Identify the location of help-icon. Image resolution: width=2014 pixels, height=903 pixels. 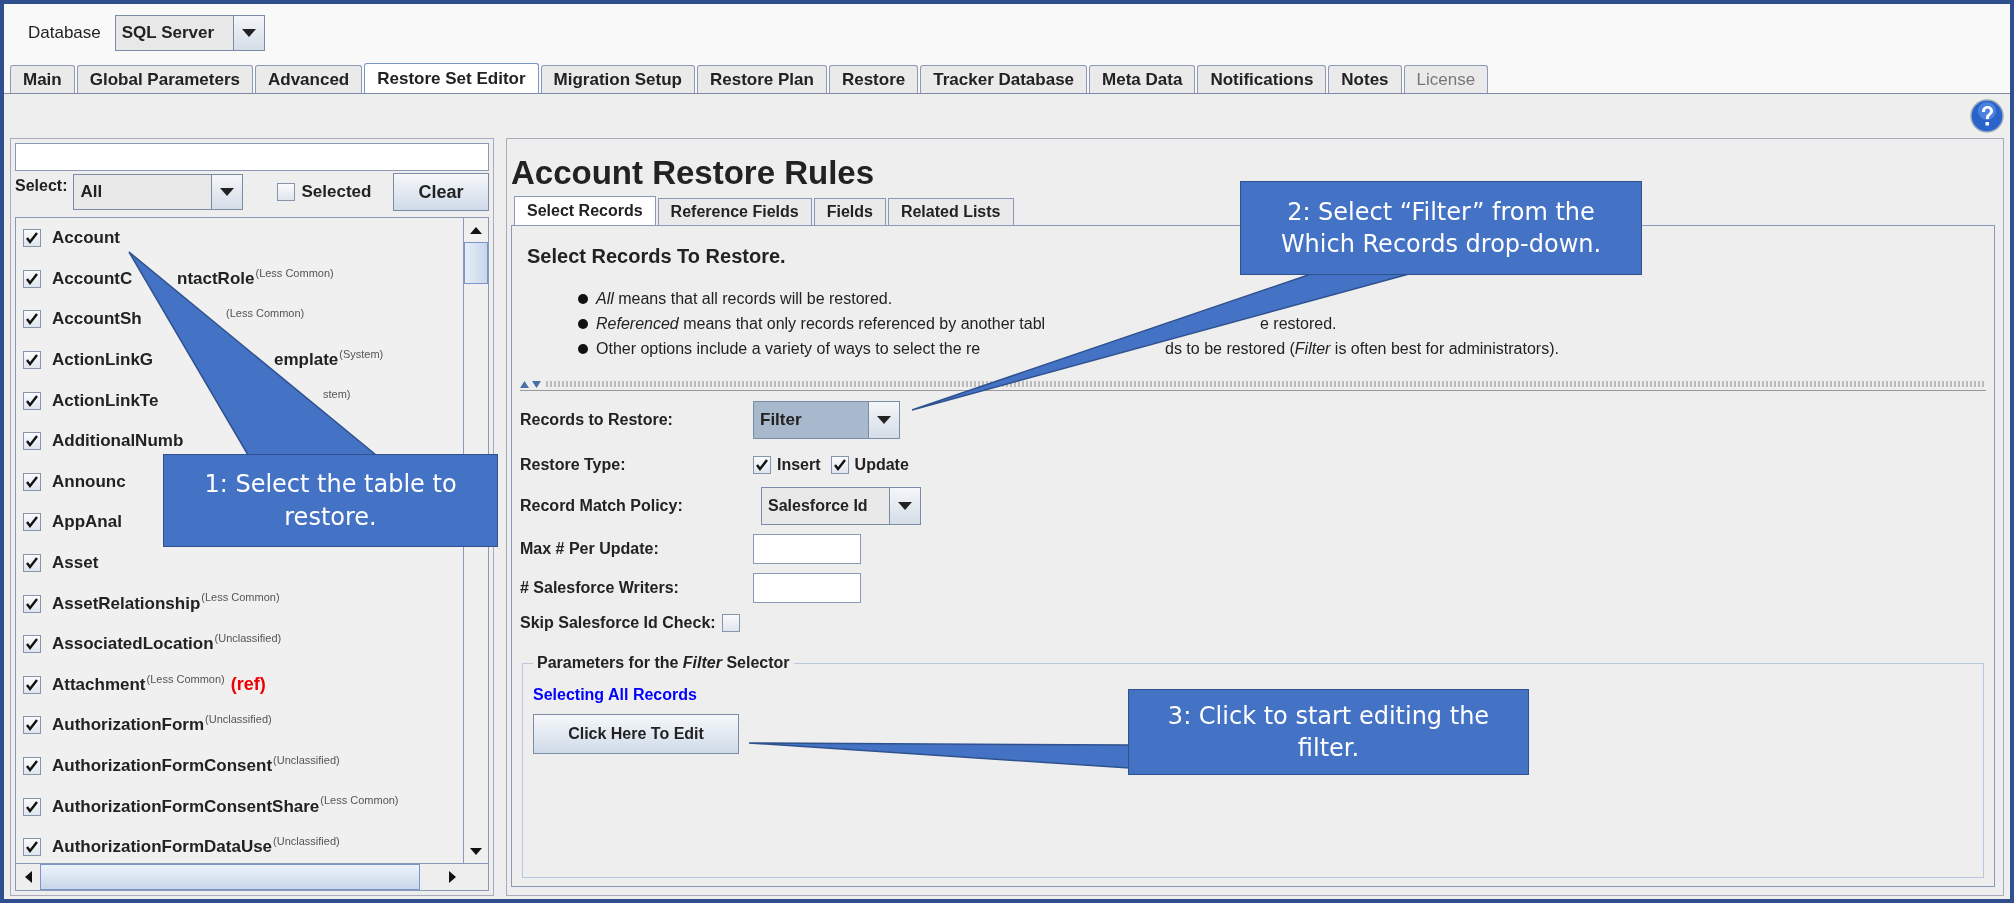
(1987, 116).